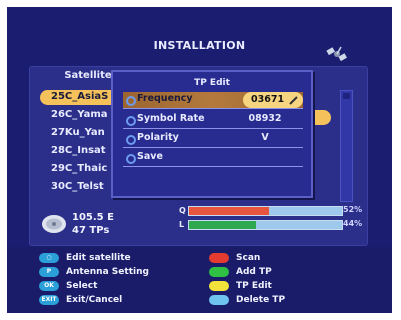 The image size is (401, 320). Describe the element at coordinates (213, 100) in the screenshot. I see `frequency-field: Frequency 03671` at that location.